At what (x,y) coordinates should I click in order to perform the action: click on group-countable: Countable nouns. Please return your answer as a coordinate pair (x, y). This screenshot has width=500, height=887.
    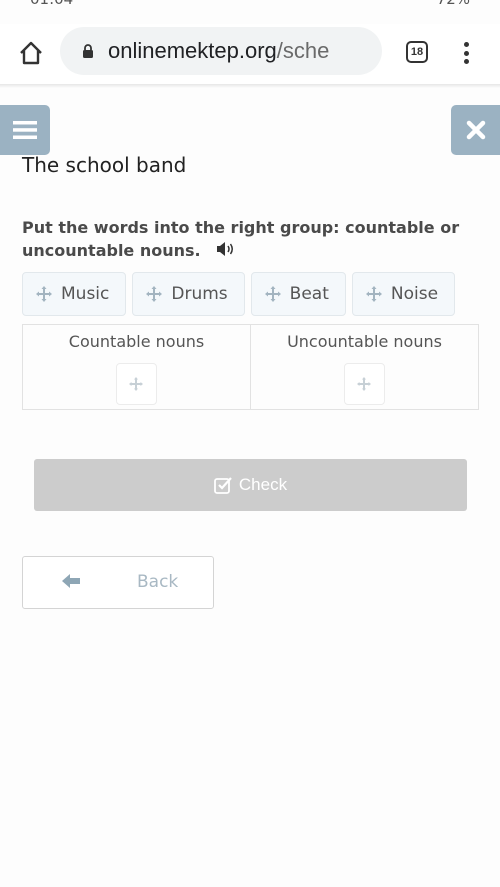
    Looking at the image, I should click on (136, 367).